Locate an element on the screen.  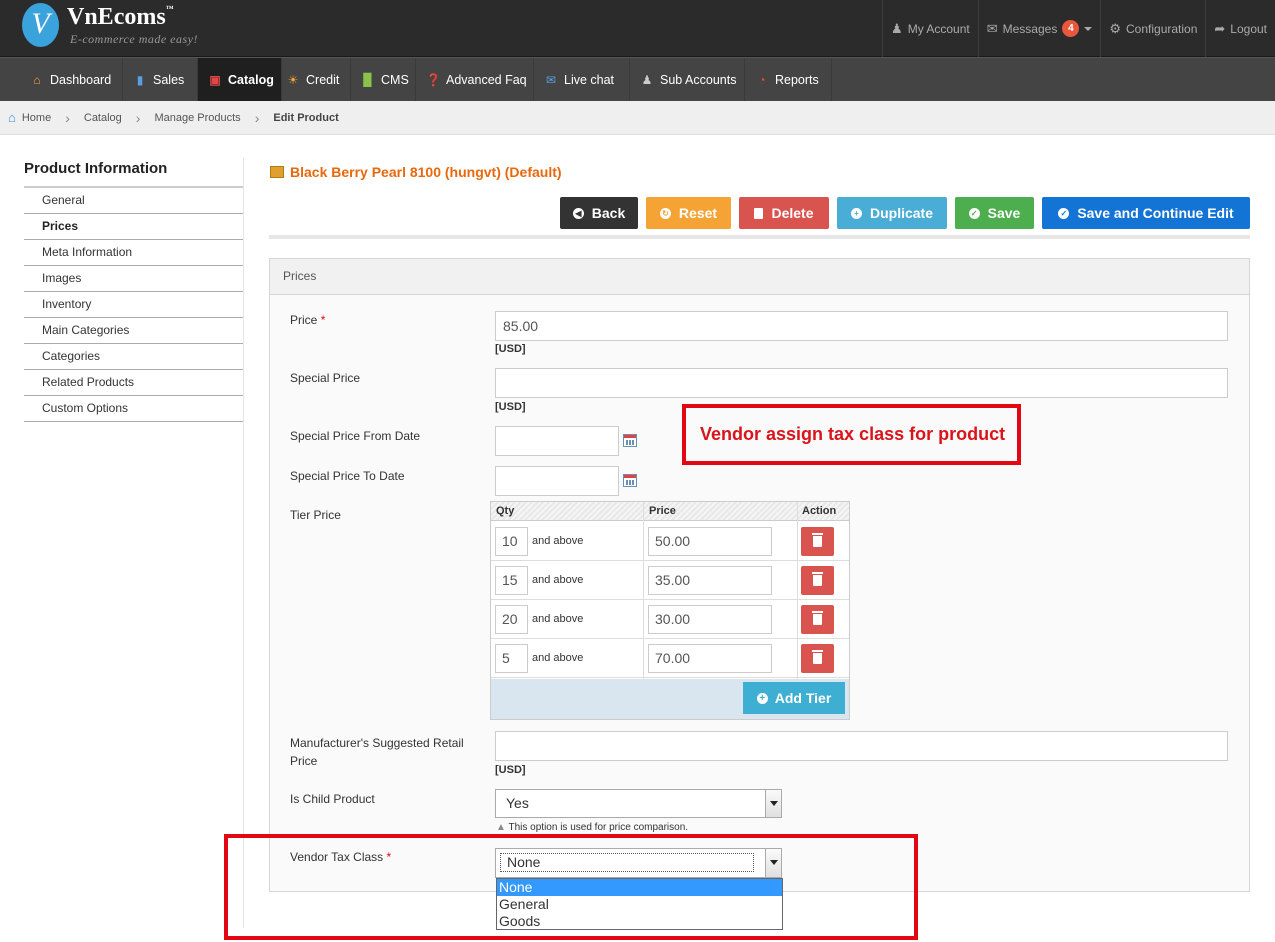
nav-label: Sales is located at coordinates (169, 79).